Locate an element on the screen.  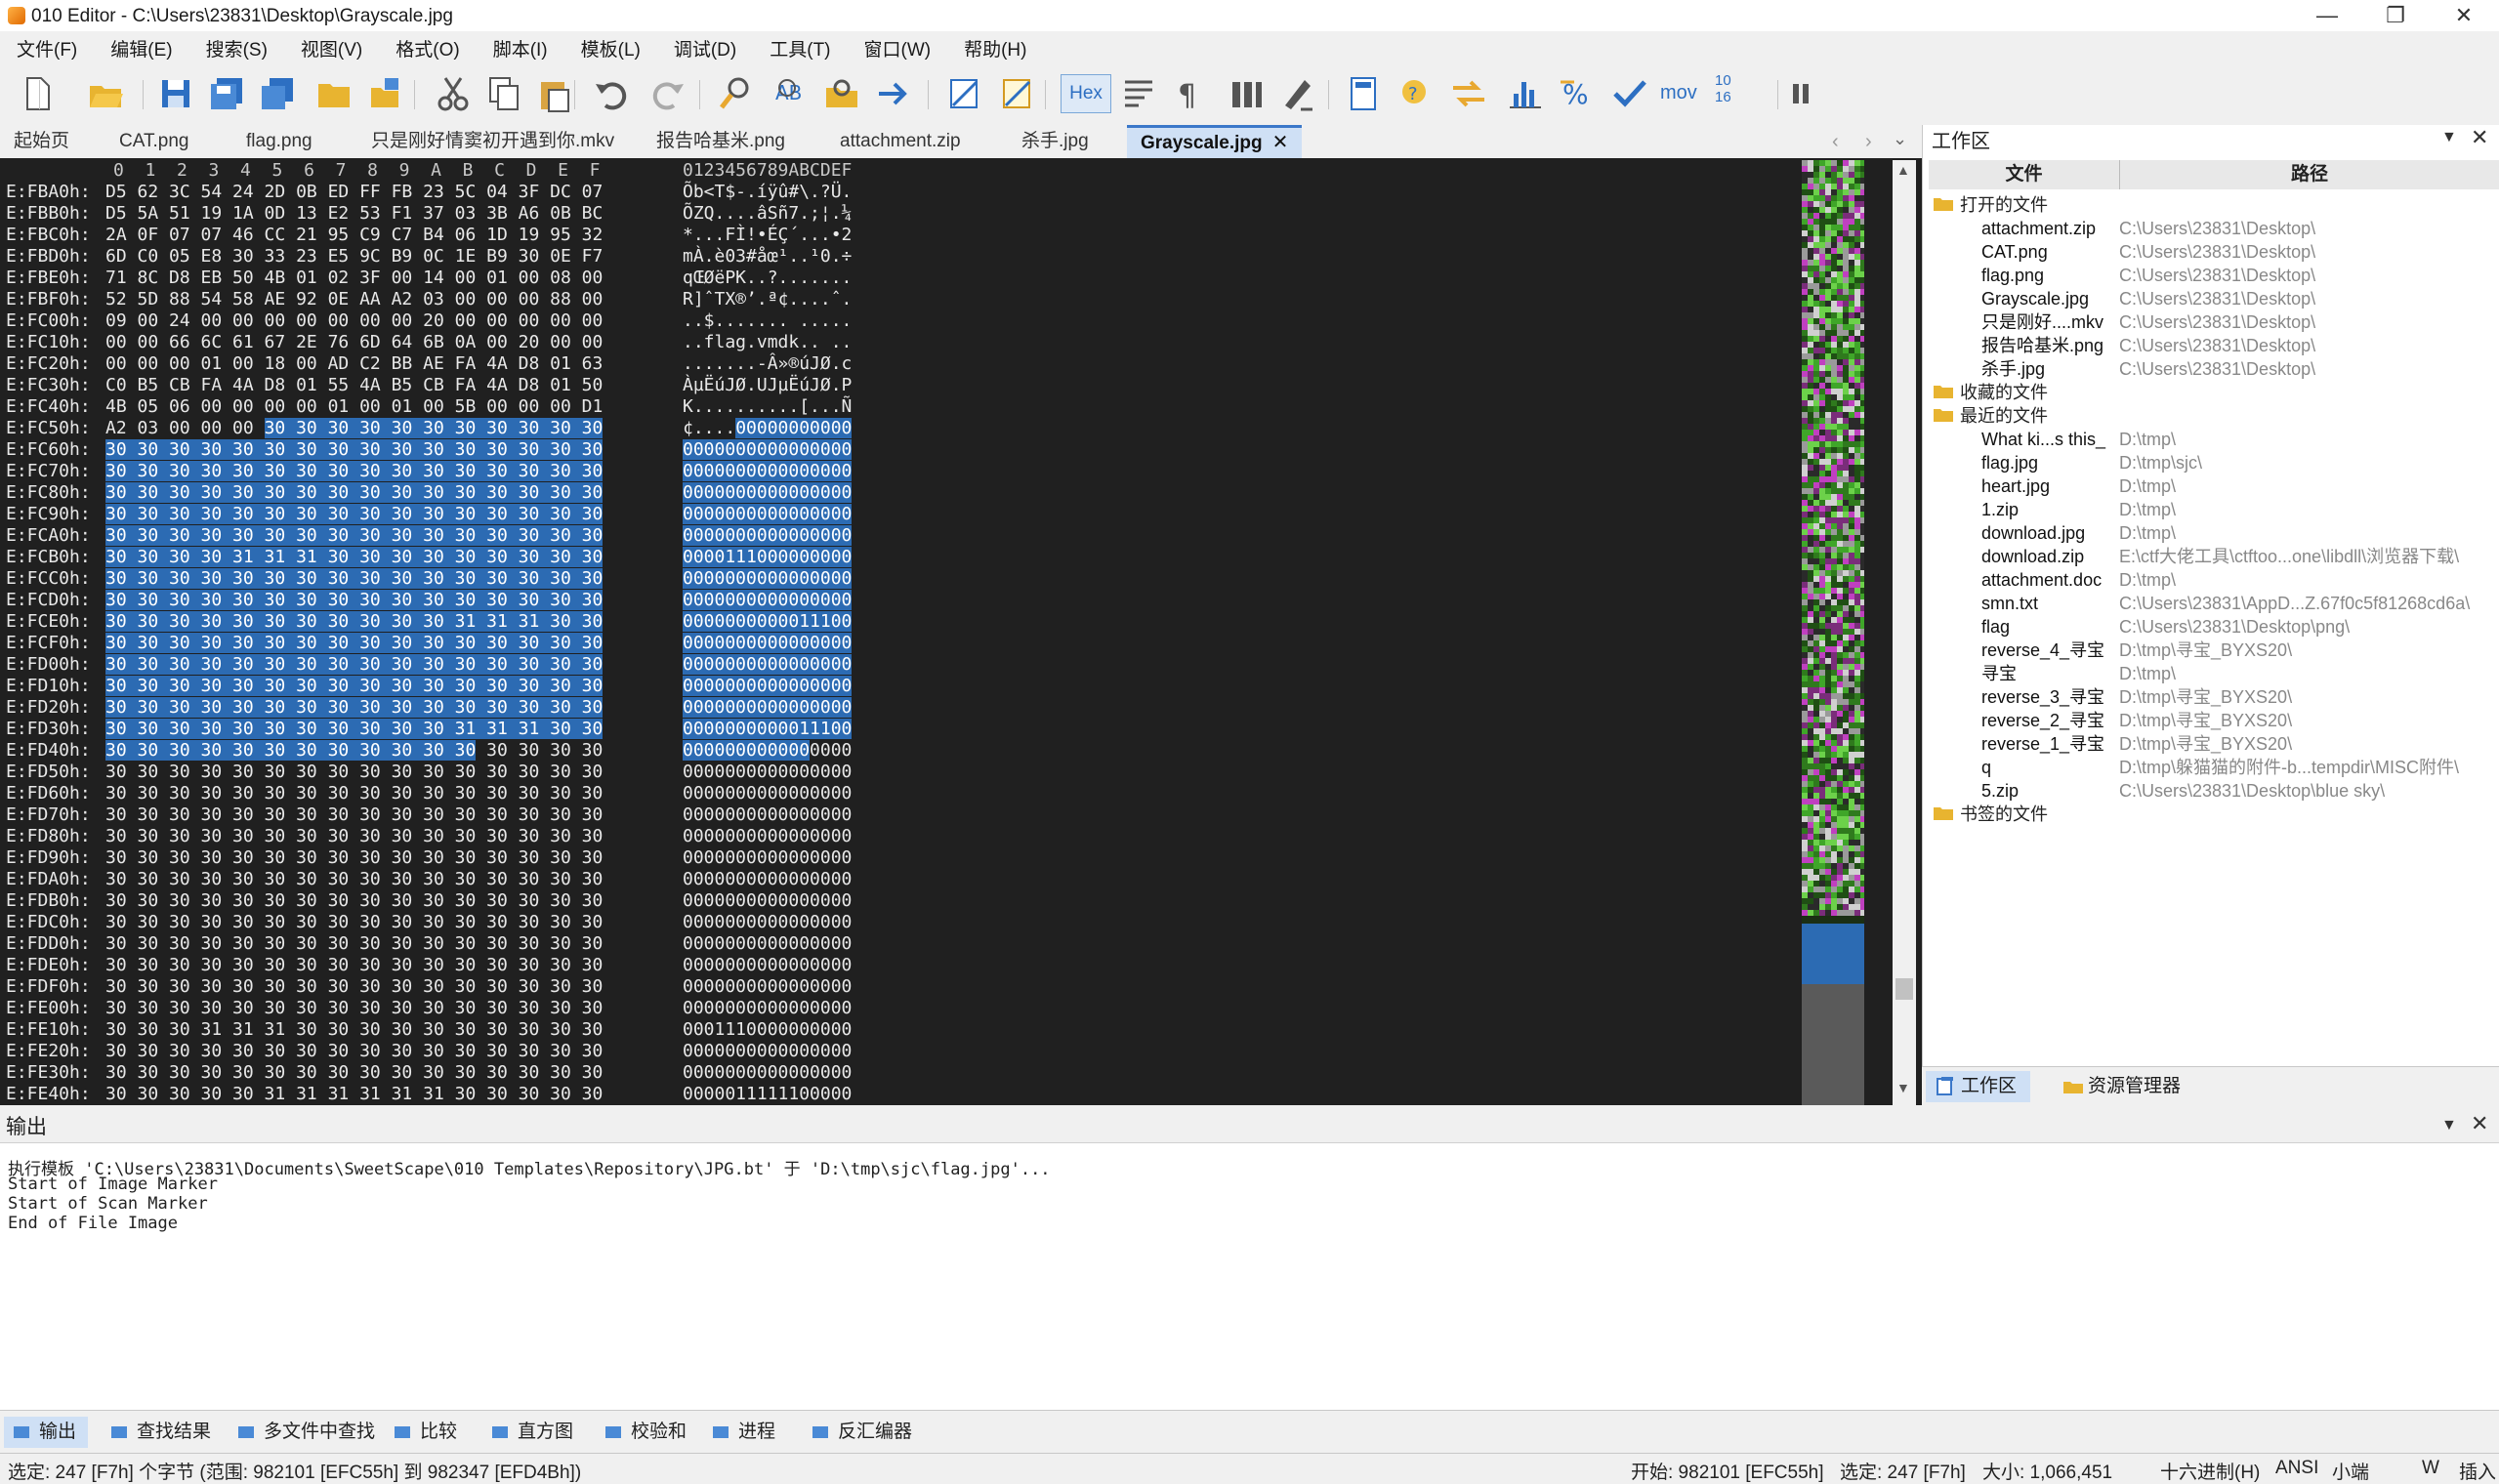
workspace-file-item: reverse_2_寻宝 D:\tmp\寻宝_BYXS20\ is located at coordinates (2214, 721).